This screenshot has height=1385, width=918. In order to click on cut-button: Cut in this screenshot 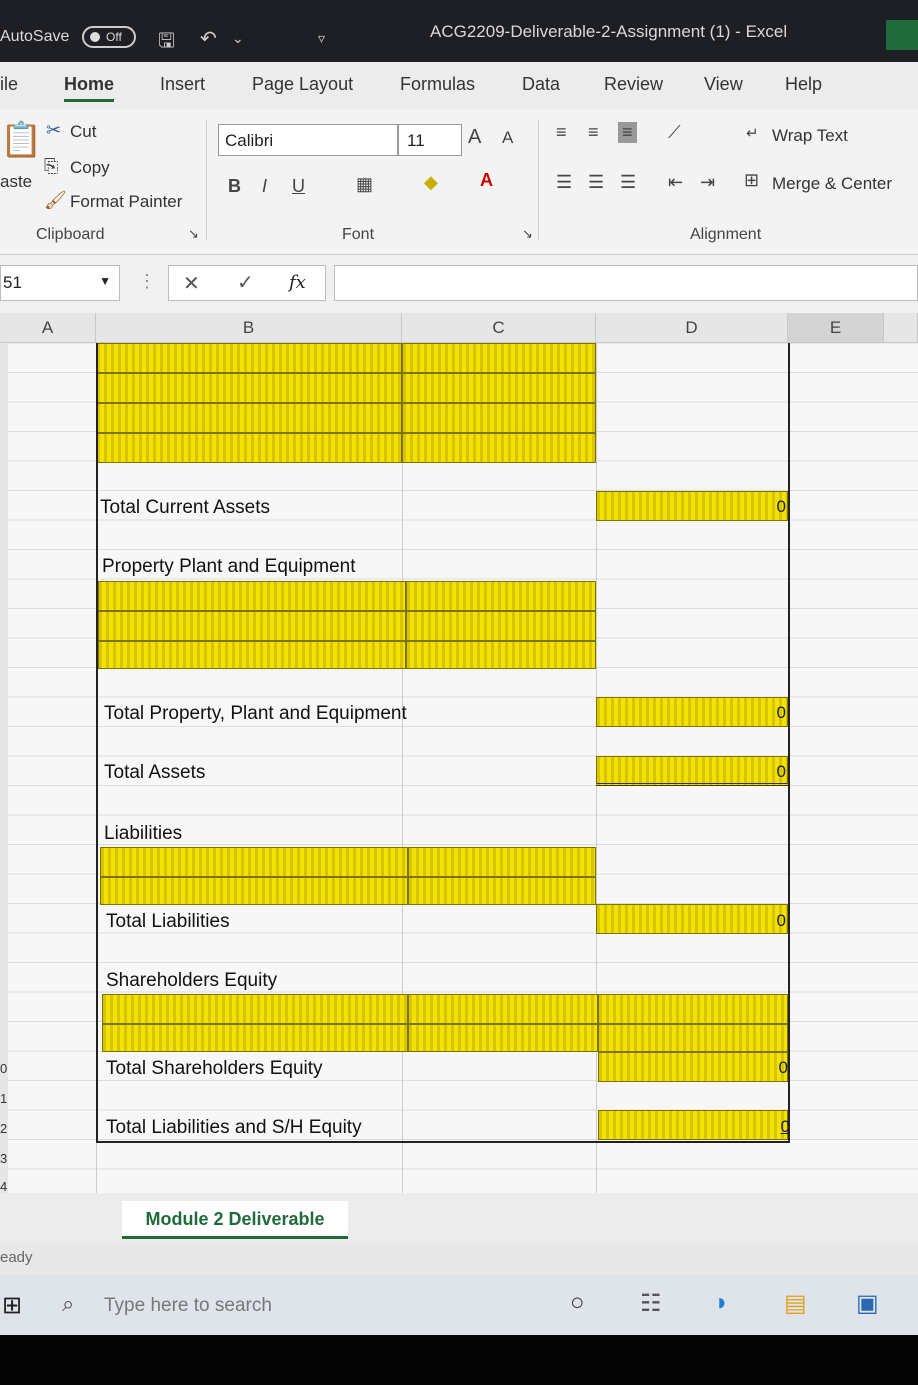, I will do `click(83, 132)`.